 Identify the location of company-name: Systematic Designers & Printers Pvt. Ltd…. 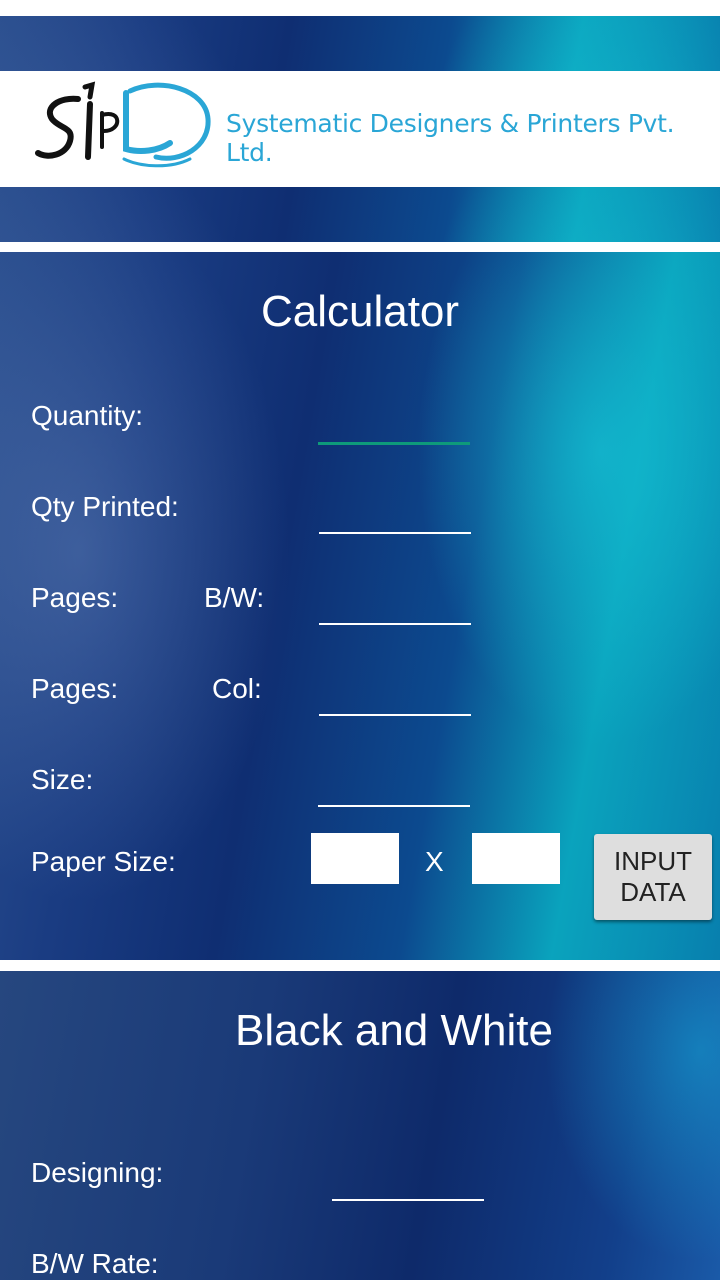
(450, 138).